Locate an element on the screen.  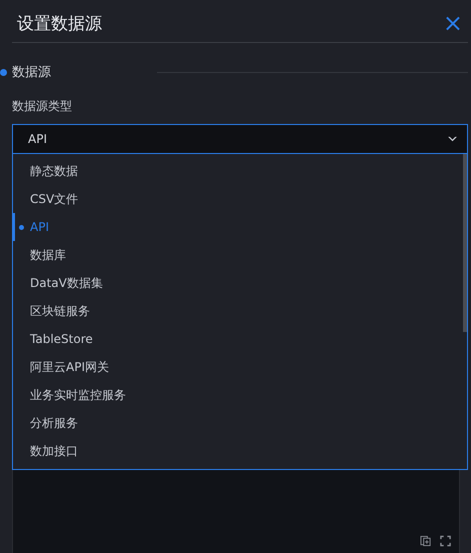
close-button: × is located at coordinates (452, 23).